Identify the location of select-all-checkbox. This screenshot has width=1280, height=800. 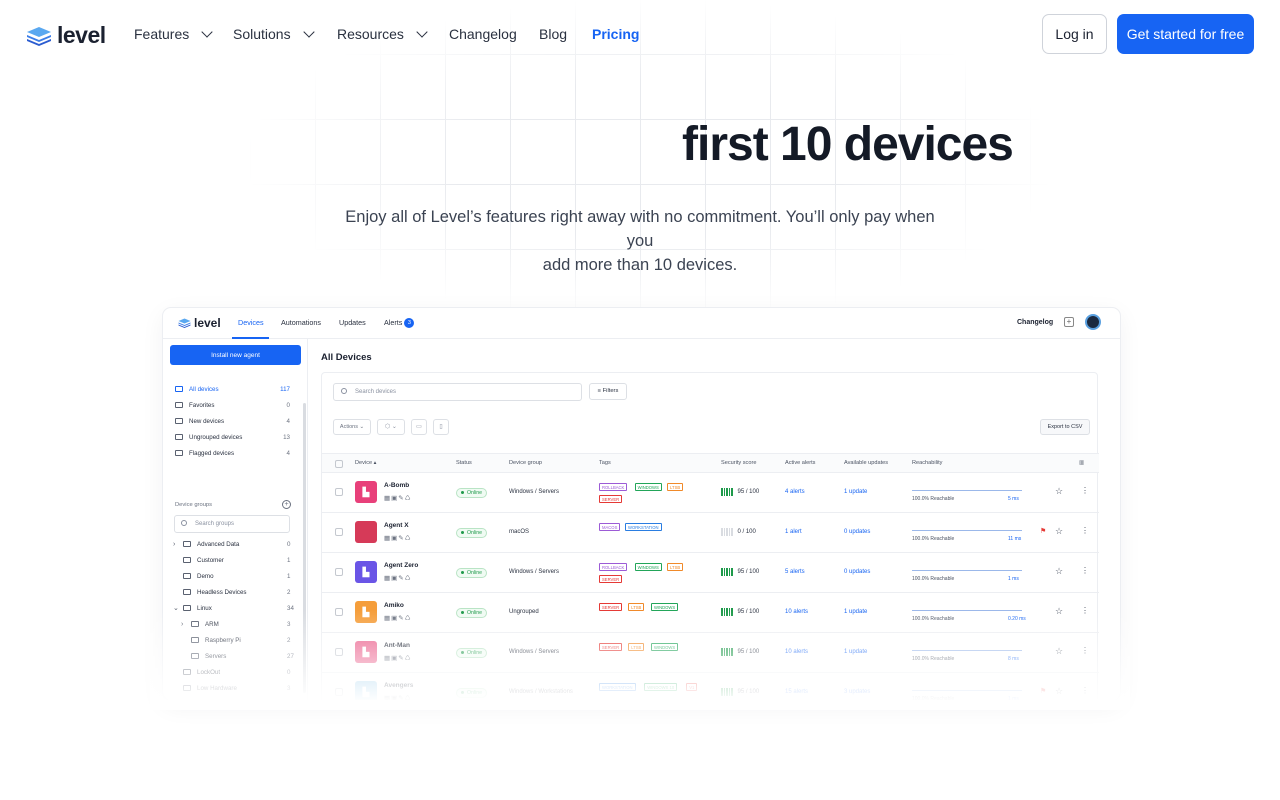
(339, 464).